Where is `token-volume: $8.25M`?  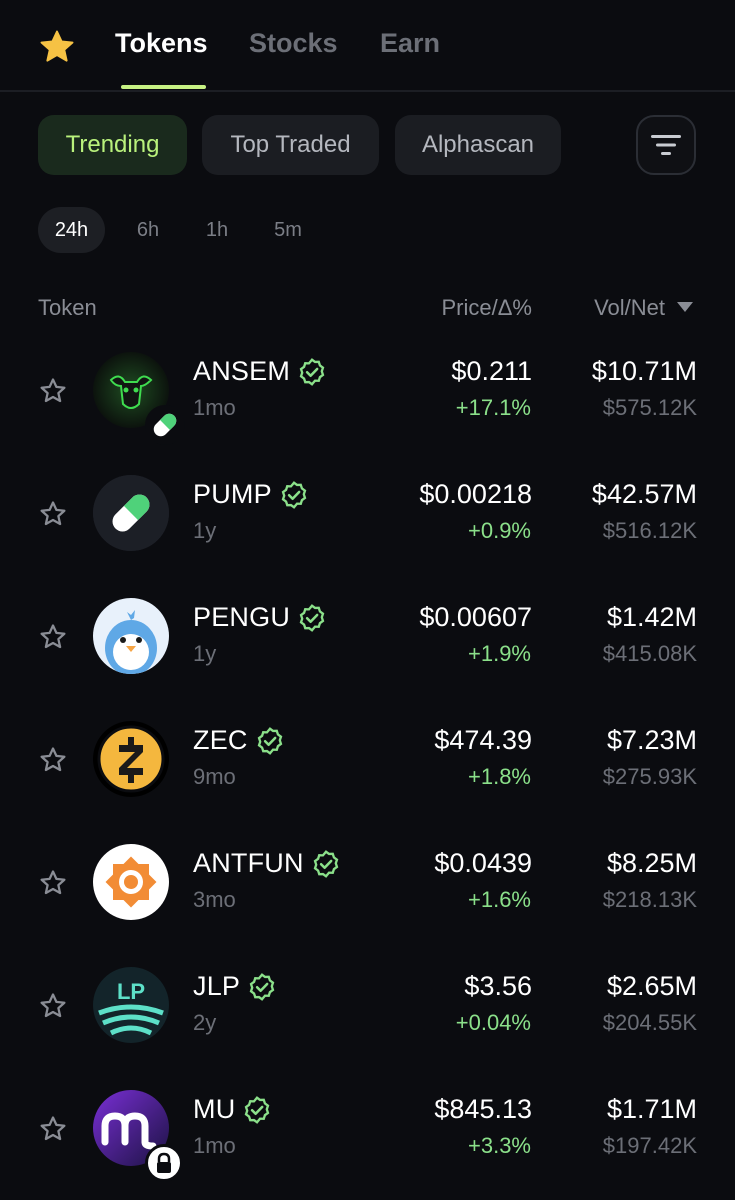
token-volume: $8.25M is located at coordinates (651, 863).